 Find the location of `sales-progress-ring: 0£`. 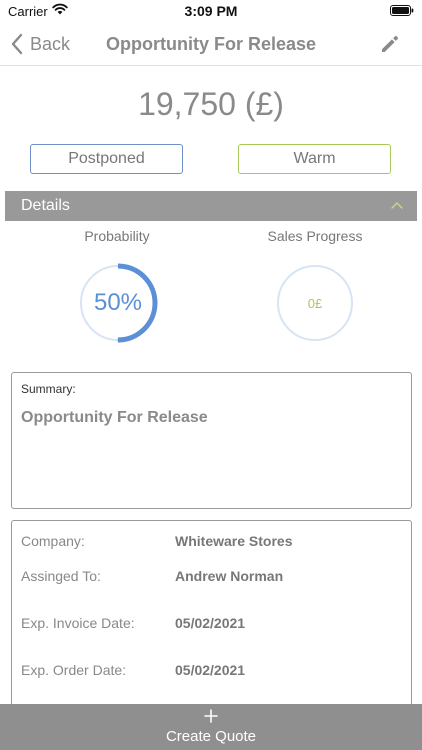

sales-progress-ring: 0£ is located at coordinates (315, 303).